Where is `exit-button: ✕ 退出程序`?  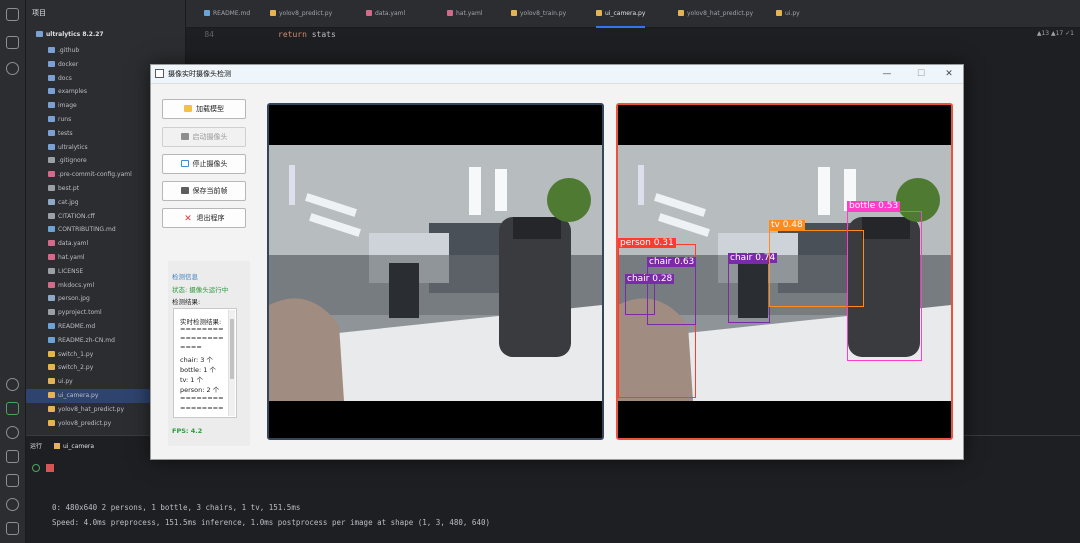 exit-button: ✕ 退出程序 is located at coordinates (204, 218).